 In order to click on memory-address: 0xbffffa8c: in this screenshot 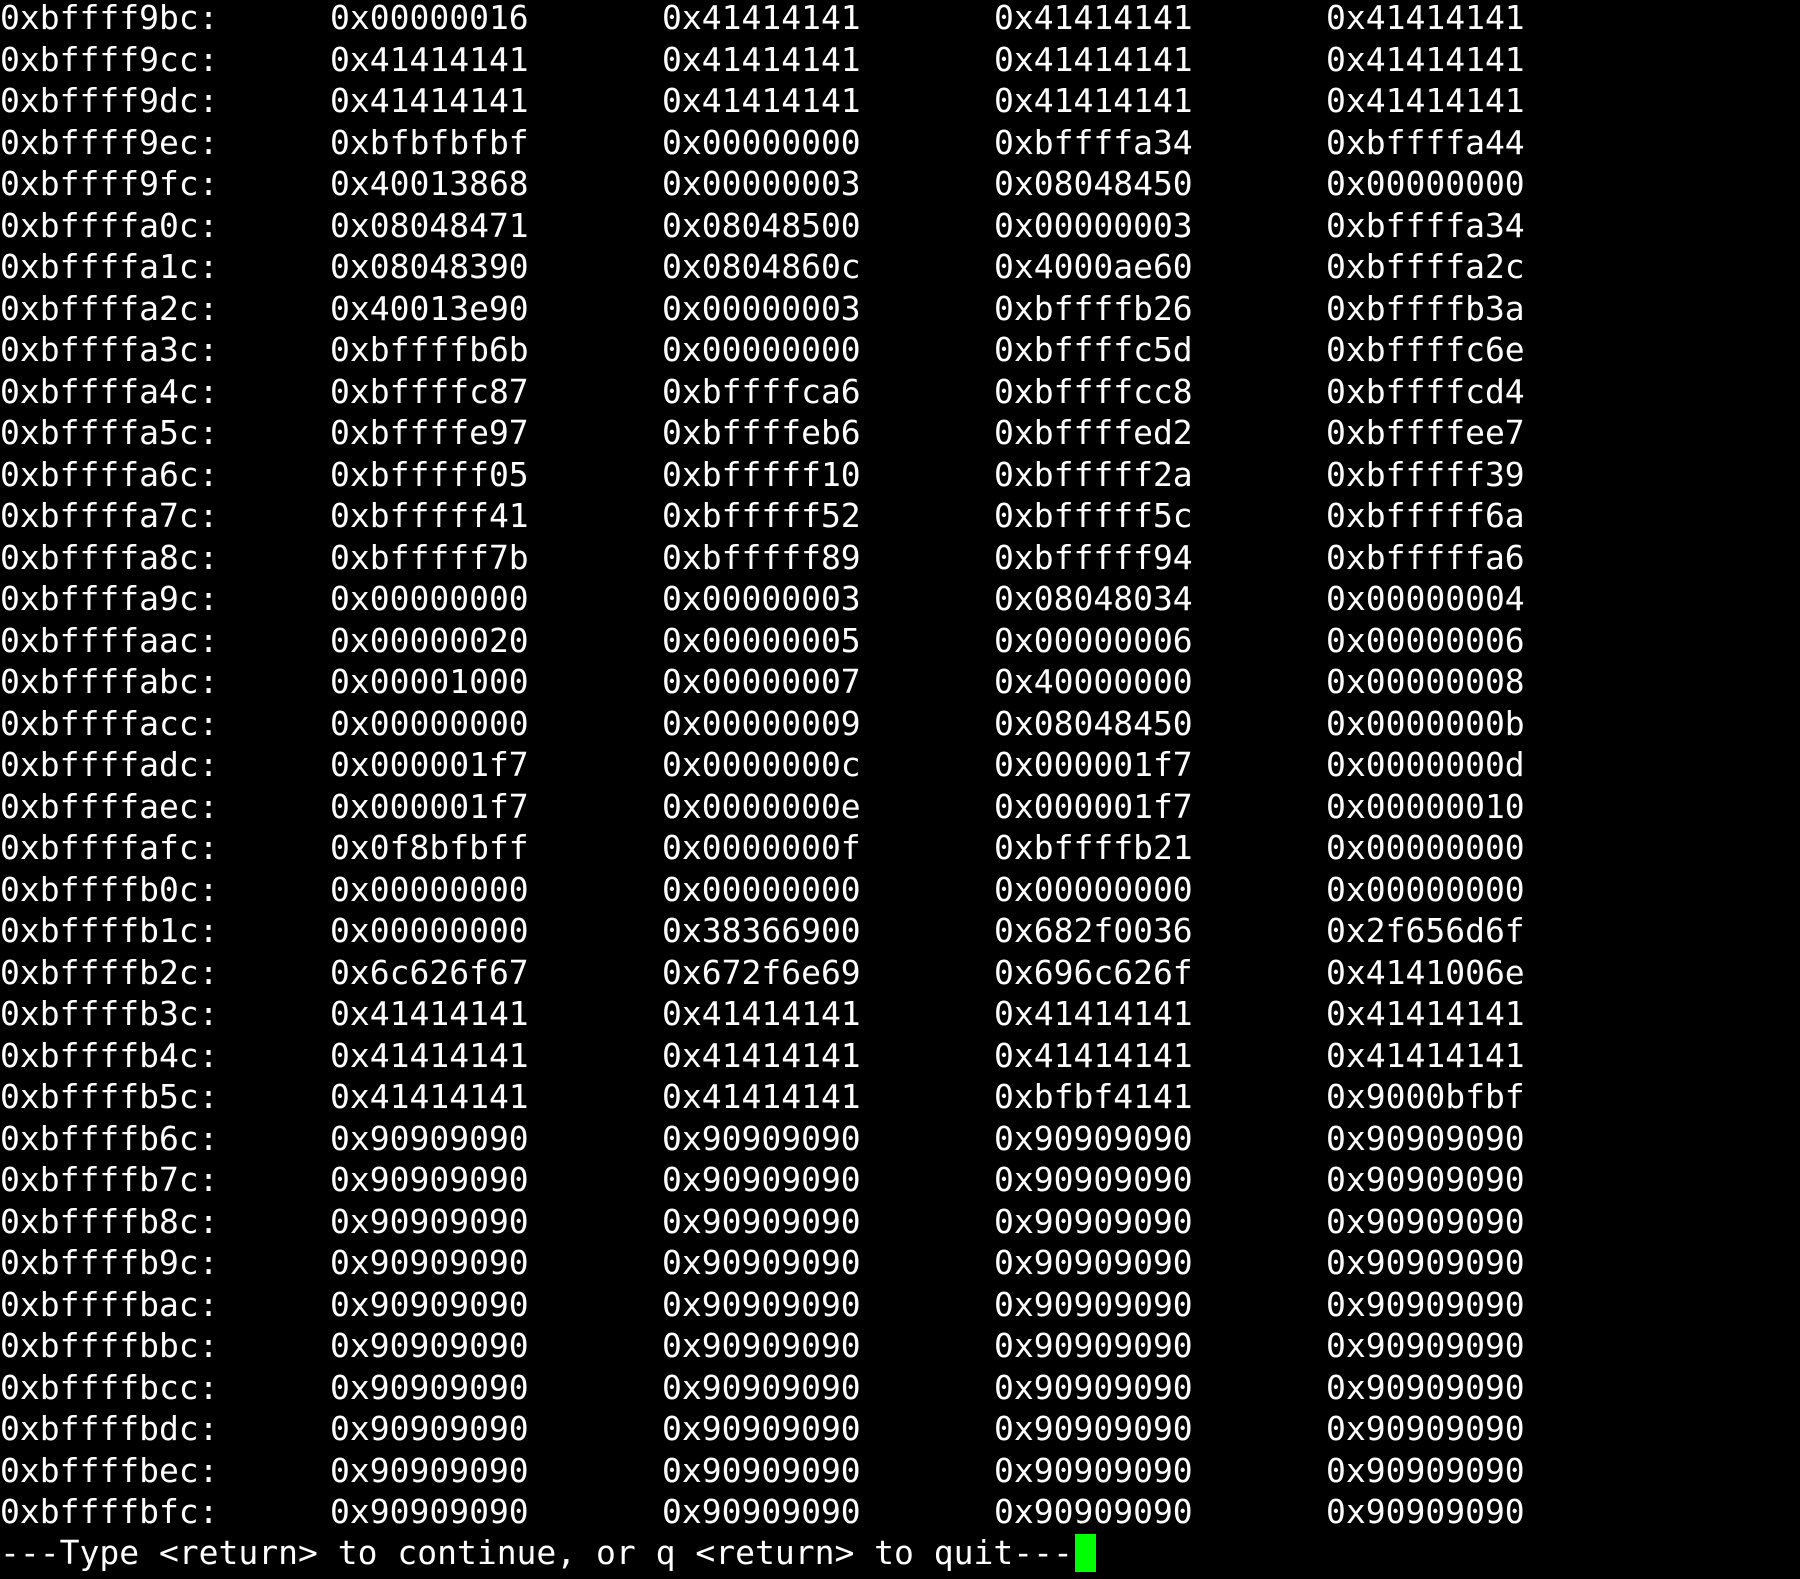, I will do `click(109, 557)`.